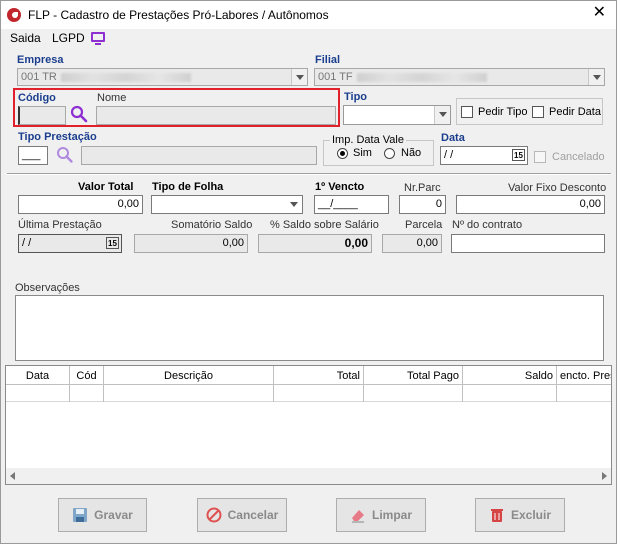 The width and height of the screenshot is (617, 544). I want to click on ultima-prestacao-input: / / 15, so click(70, 243).